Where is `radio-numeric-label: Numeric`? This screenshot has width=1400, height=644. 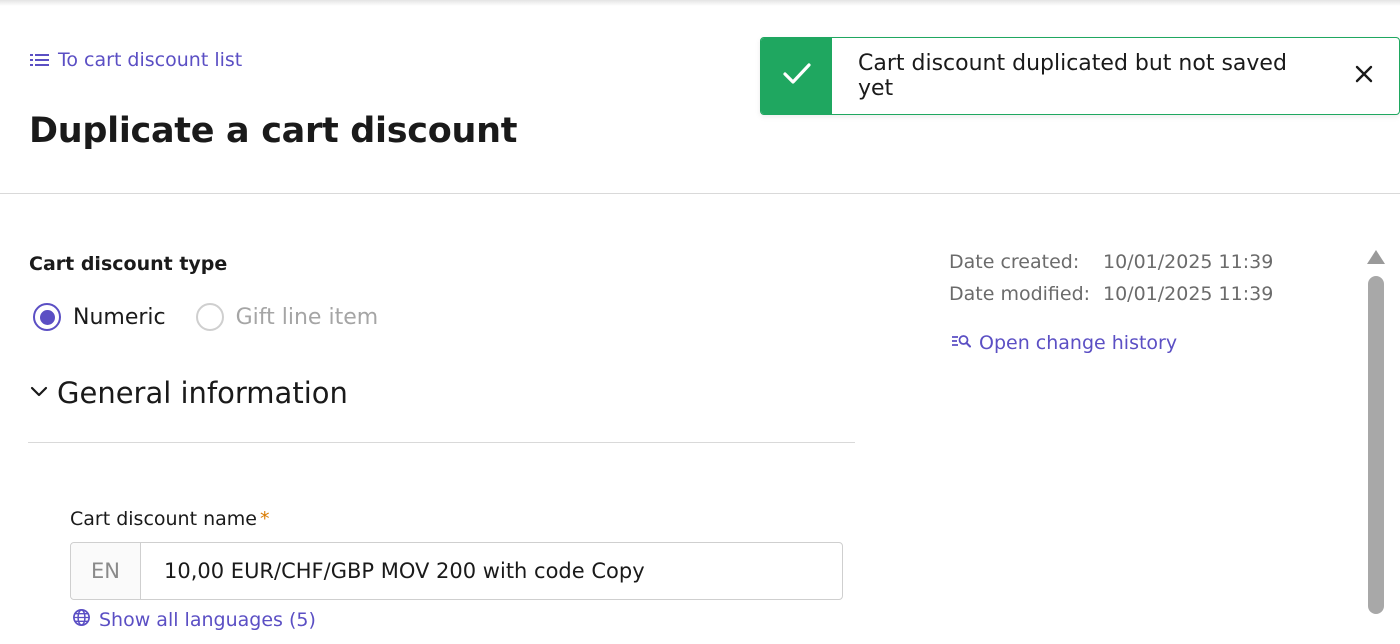
radio-numeric-label: Numeric is located at coordinates (119, 317).